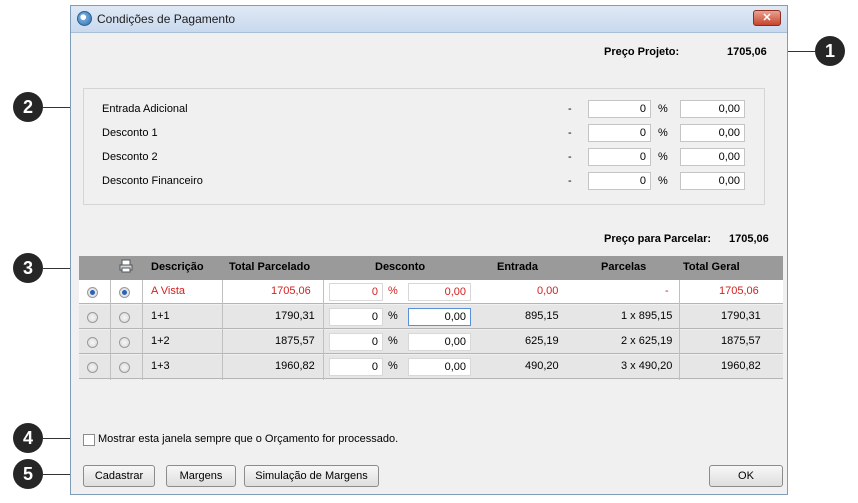  Describe the element at coordinates (570, 181) in the screenshot. I see `desconto-financeiro-dash: -` at that location.